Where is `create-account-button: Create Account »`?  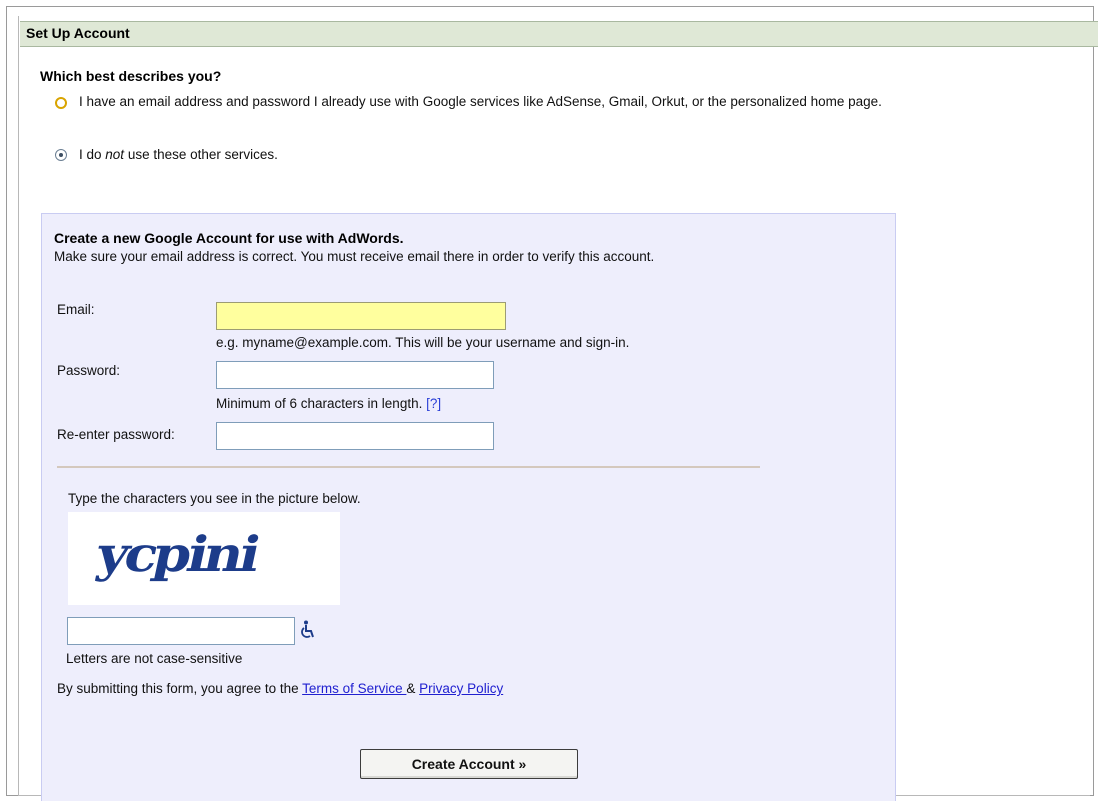
create-account-button: Create Account » is located at coordinates (469, 764).